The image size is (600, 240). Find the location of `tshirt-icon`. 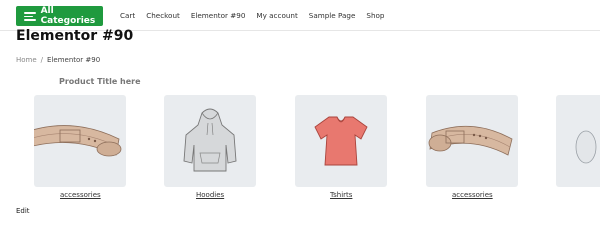

tshirt-icon is located at coordinates (341, 141).